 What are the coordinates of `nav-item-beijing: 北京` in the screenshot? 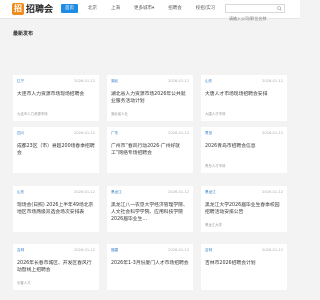 It's located at (92, 8).